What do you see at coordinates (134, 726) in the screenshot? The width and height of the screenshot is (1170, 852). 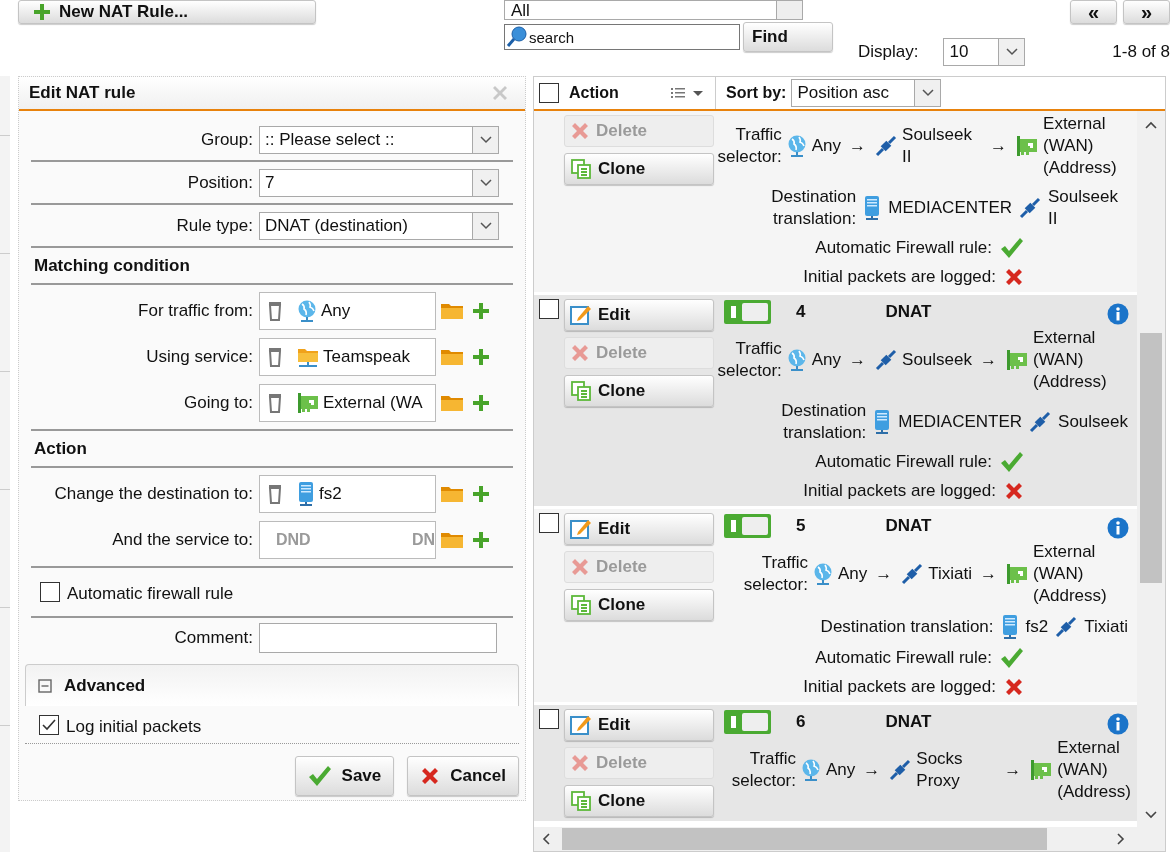 I see `checkbox-label: Log initial packets` at bounding box center [134, 726].